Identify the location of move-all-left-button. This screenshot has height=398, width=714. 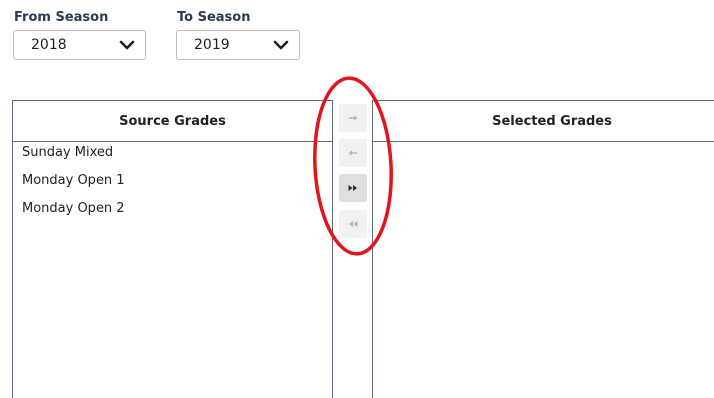
(353, 224).